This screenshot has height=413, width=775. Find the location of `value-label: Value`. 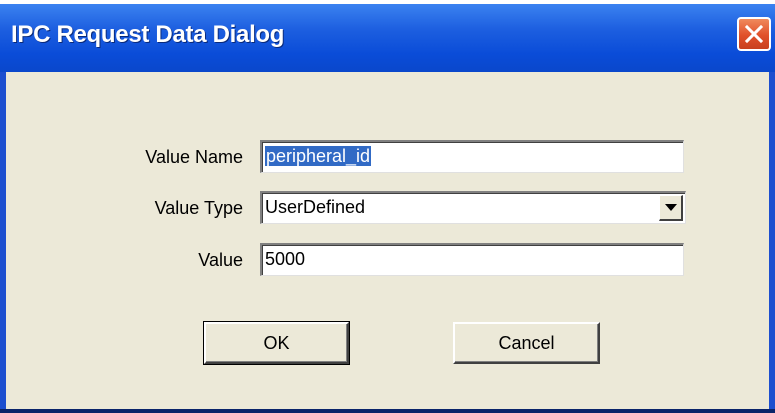

value-label: Value is located at coordinates (220, 260).